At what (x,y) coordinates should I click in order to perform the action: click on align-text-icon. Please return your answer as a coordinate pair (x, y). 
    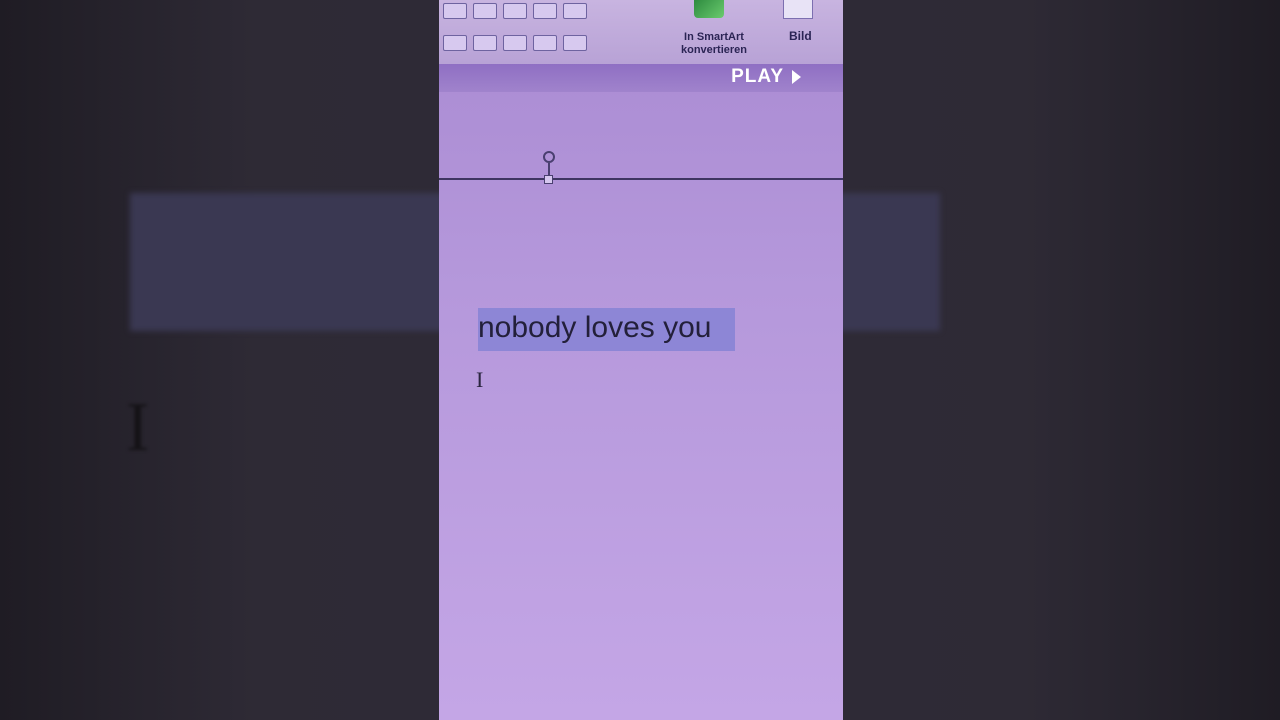
    Looking at the image, I should click on (575, 43).